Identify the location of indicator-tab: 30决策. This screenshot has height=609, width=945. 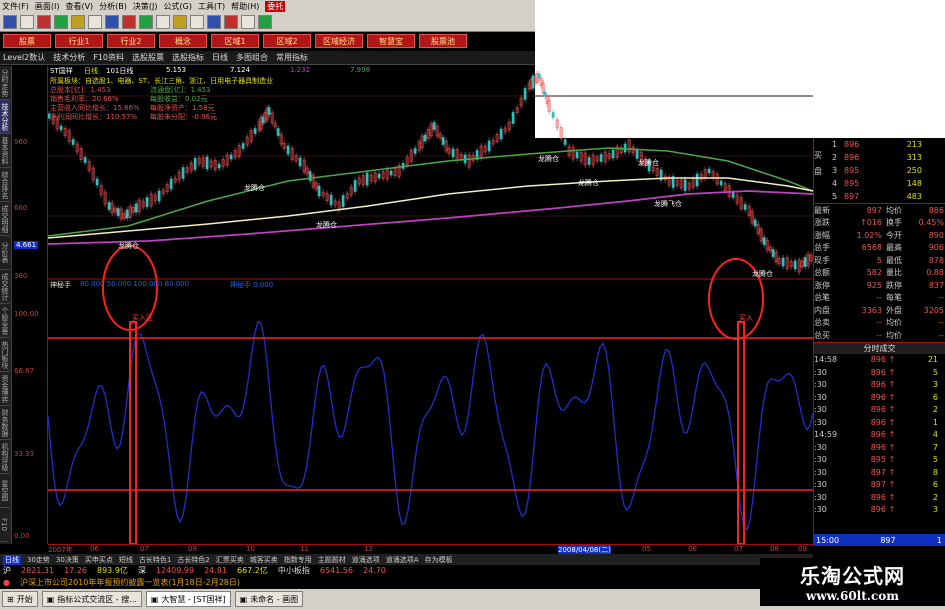
(67, 560).